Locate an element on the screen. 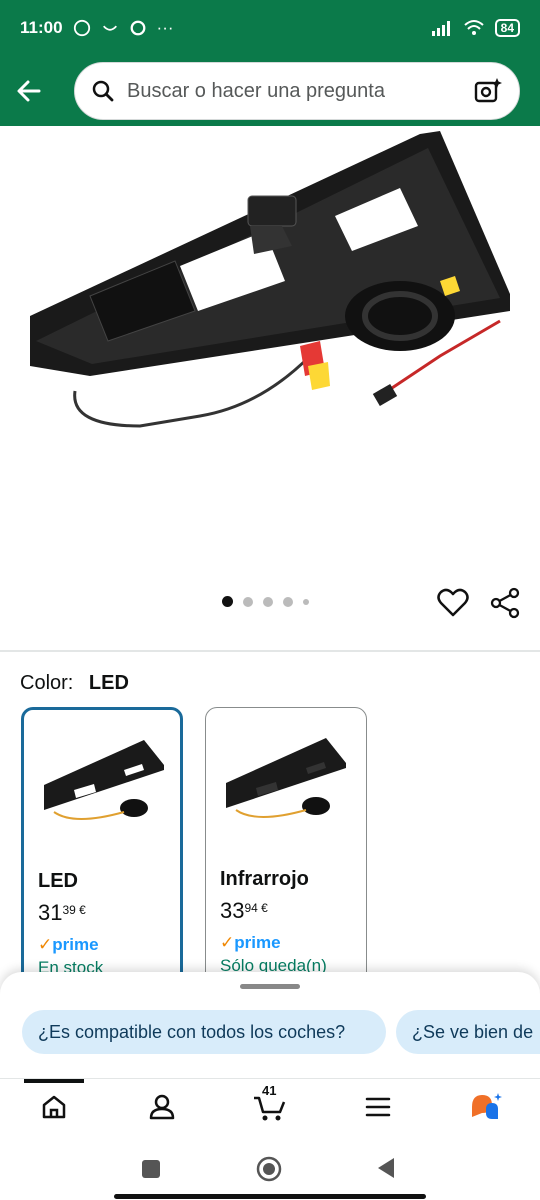  back-arrow-icon is located at coordinates (29, 91).